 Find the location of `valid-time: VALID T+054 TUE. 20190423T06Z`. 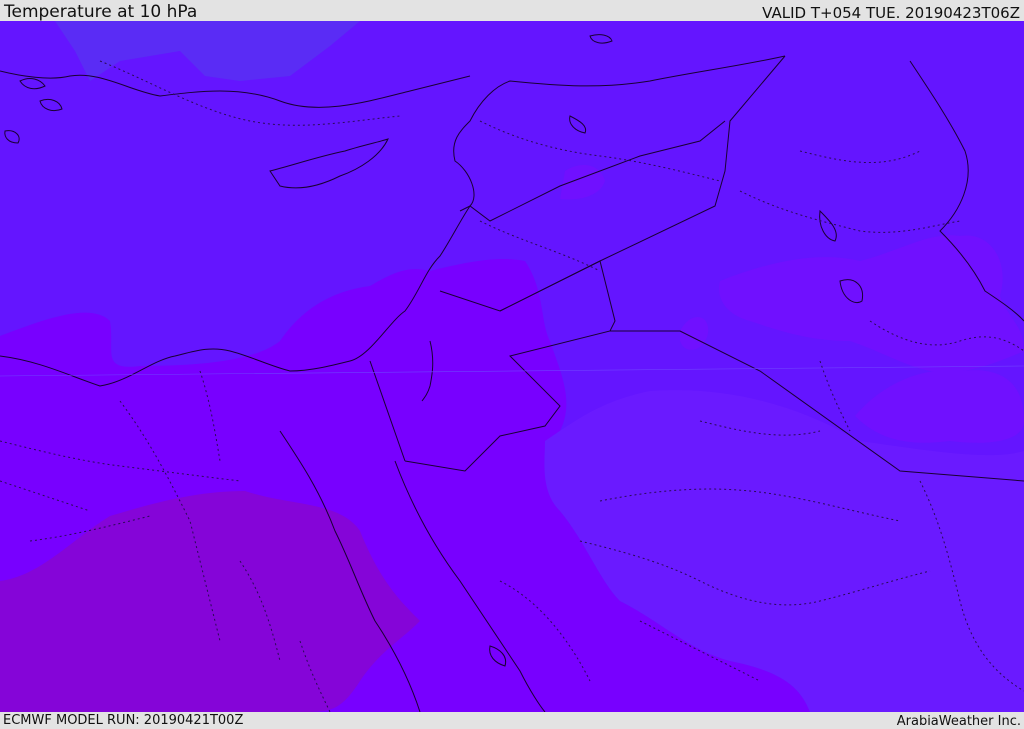

valid-time: VALID T+054 TUE. 20190423T06Z is located at coordinates (891, 13).